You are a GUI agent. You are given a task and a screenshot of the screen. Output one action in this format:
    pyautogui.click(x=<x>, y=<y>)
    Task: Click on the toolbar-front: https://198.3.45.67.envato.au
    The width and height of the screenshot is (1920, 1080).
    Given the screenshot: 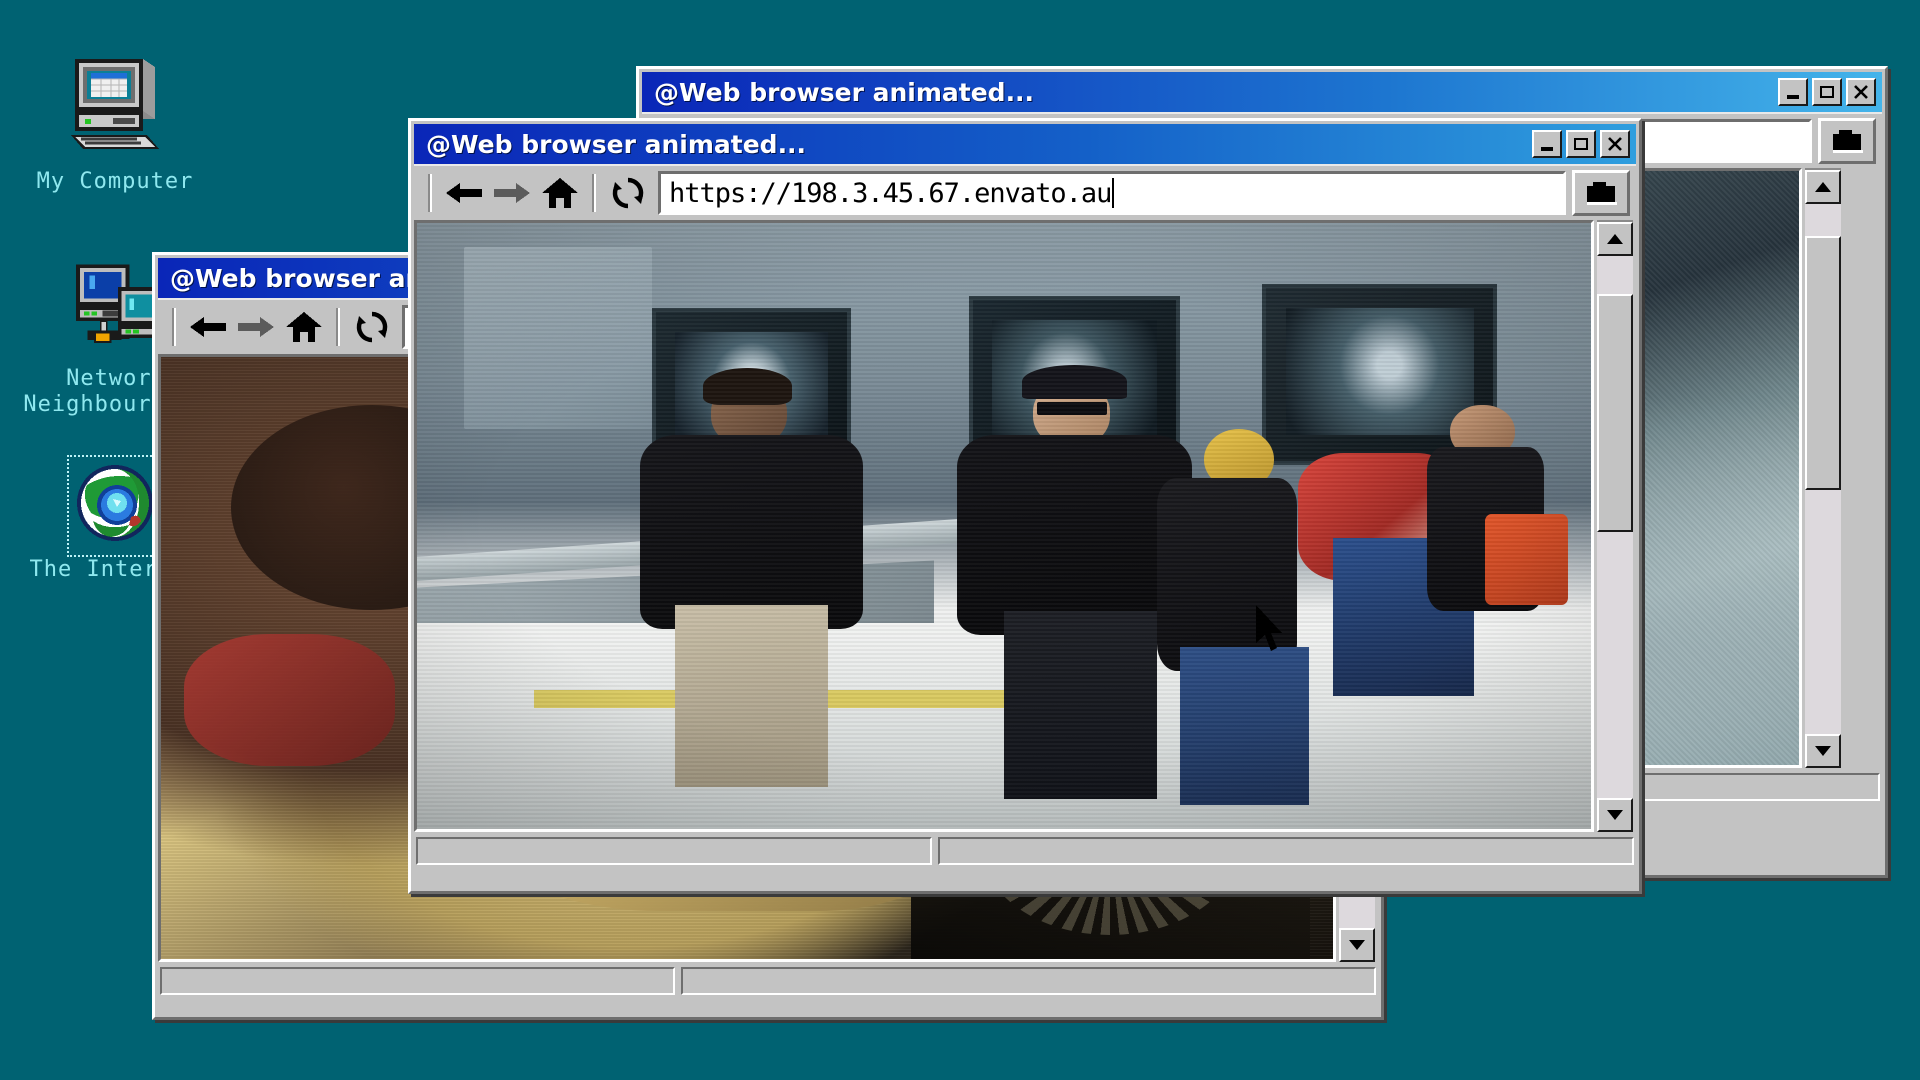 What is the action you would take?
    pyautogui.click(x=1025, y=192)
    